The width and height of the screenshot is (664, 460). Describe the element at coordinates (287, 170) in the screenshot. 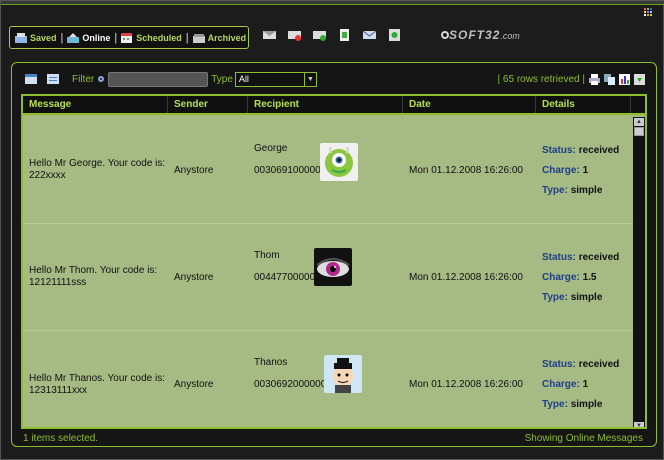

I see `recipient-number: 003069100000` at that location.